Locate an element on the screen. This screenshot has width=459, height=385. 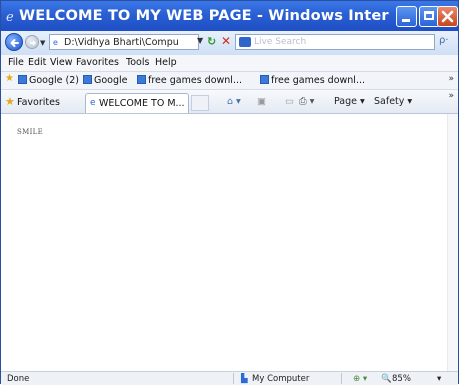
menu-view: View is located at coordinates (61, 62).